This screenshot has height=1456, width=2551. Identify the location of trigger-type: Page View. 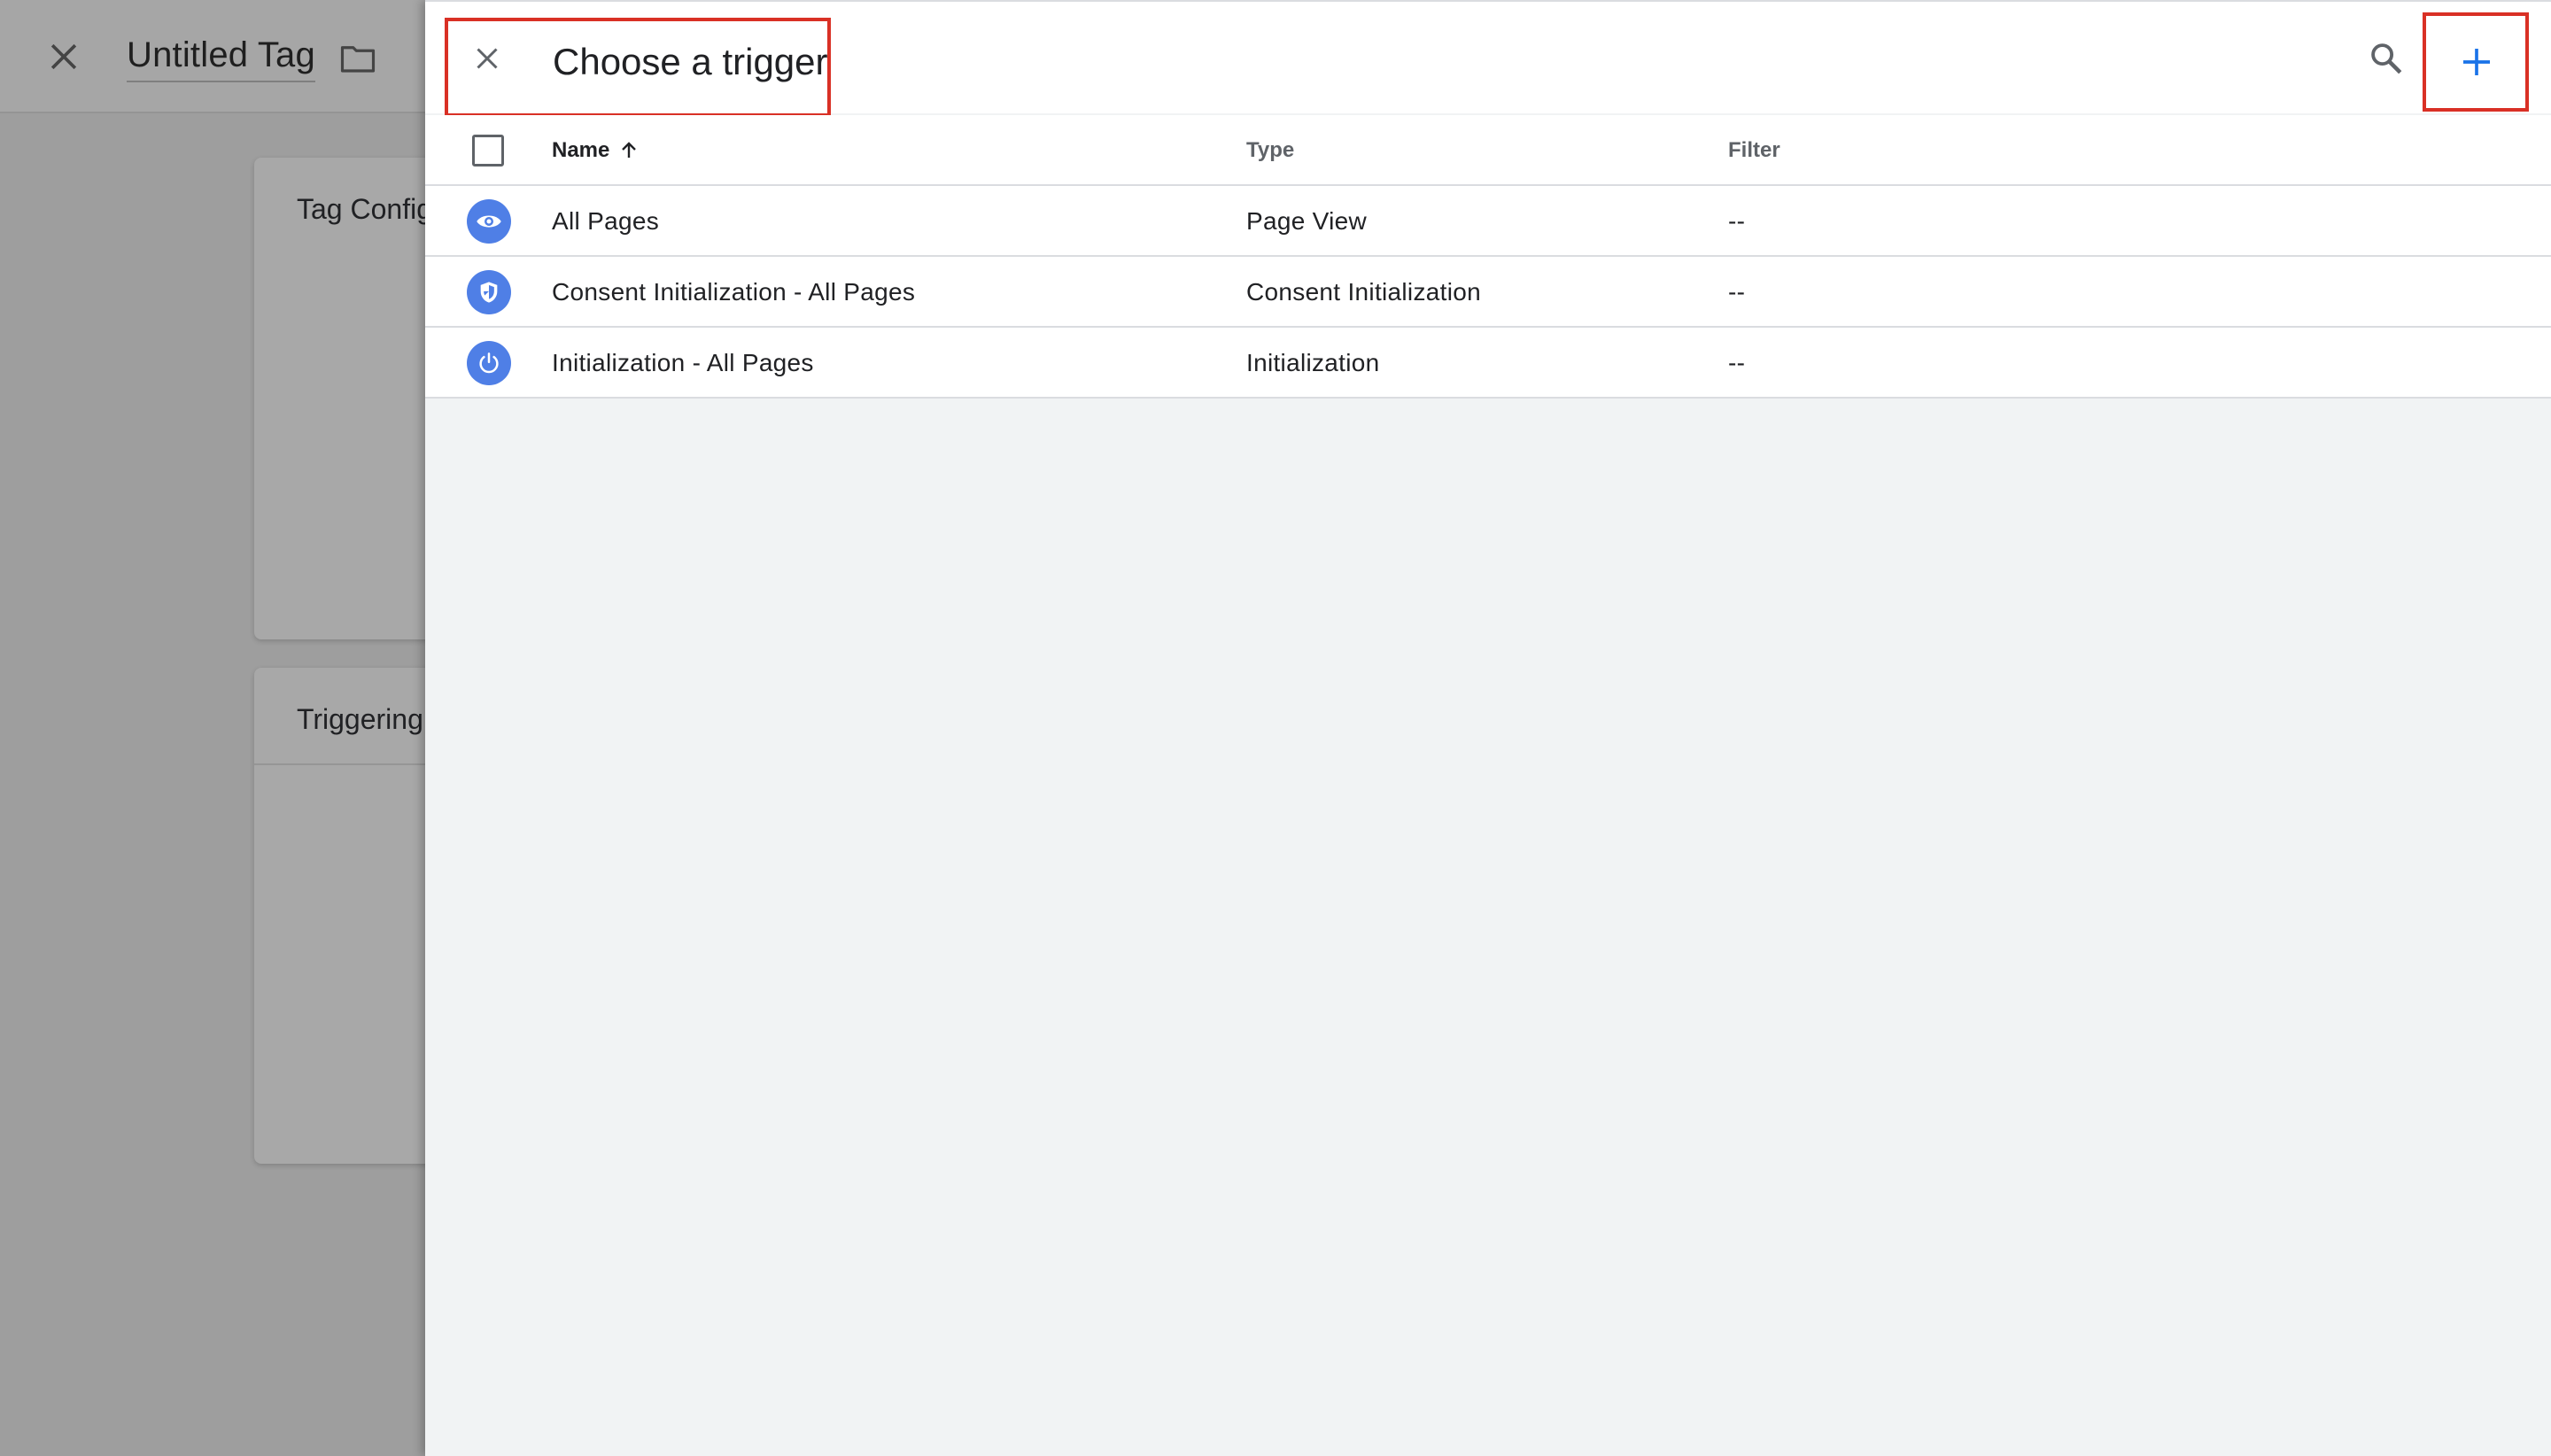
(1307, 221).